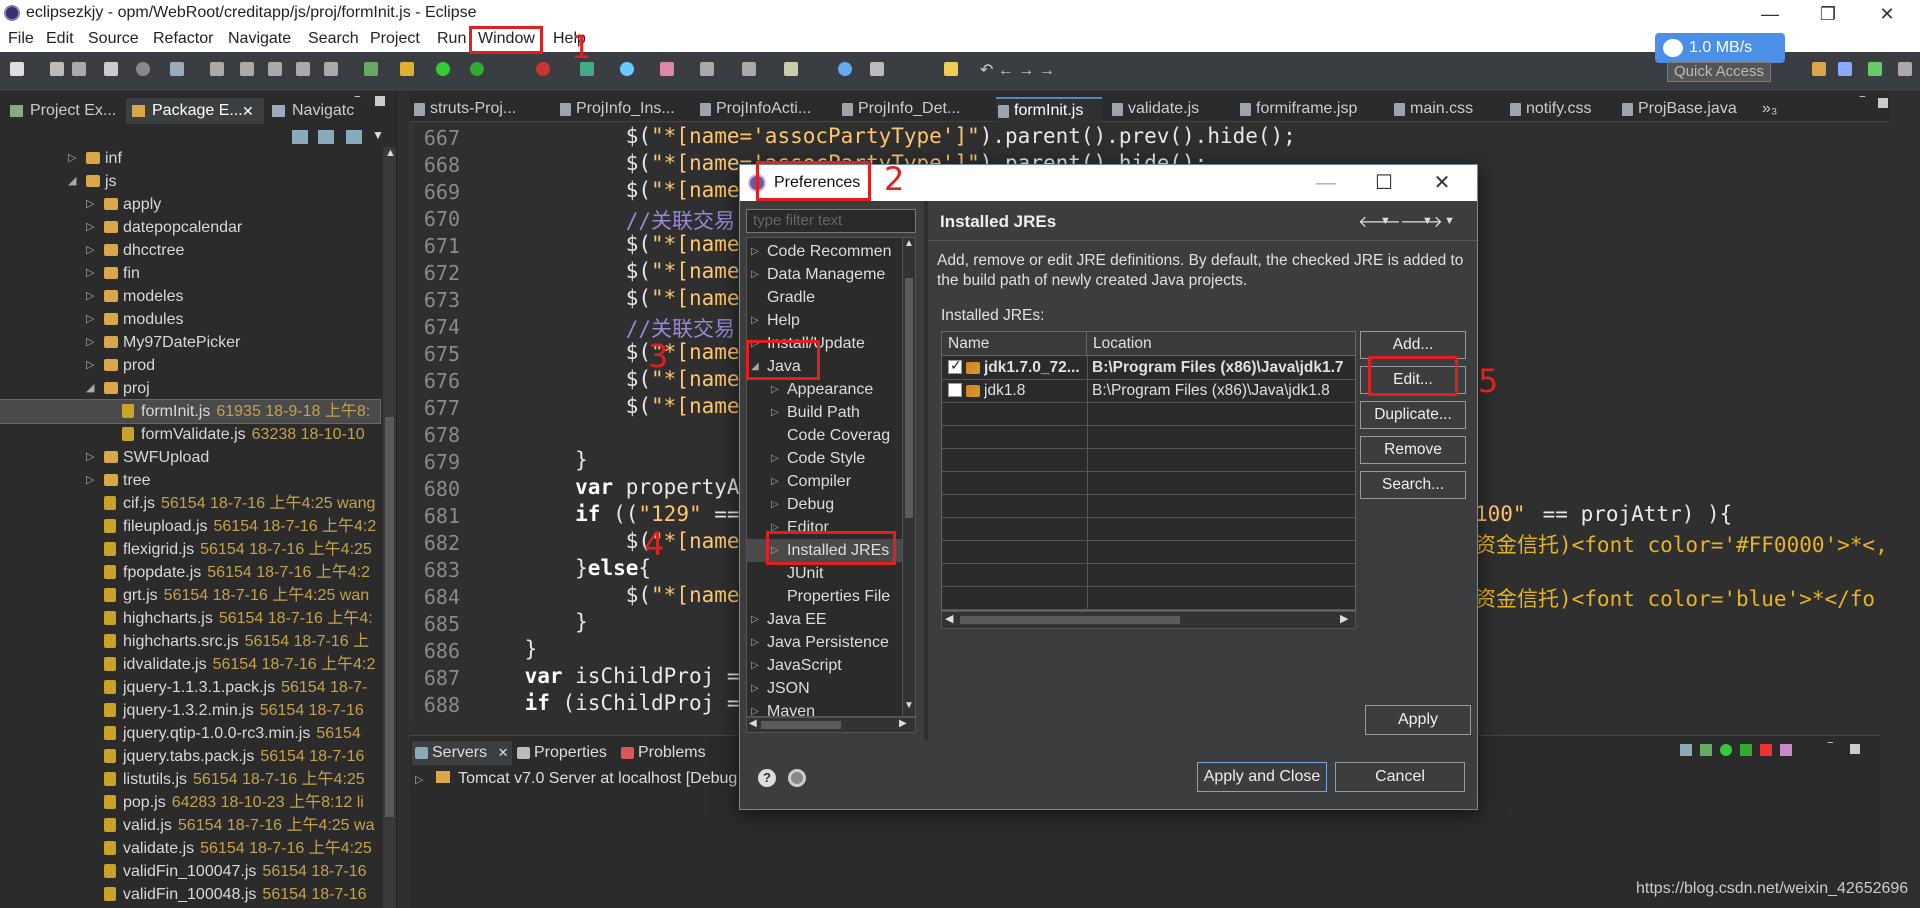 The height and width of the screenshot is (908, 1920). I want to click on dialog-minimize-button: —, so click(1326, 183).